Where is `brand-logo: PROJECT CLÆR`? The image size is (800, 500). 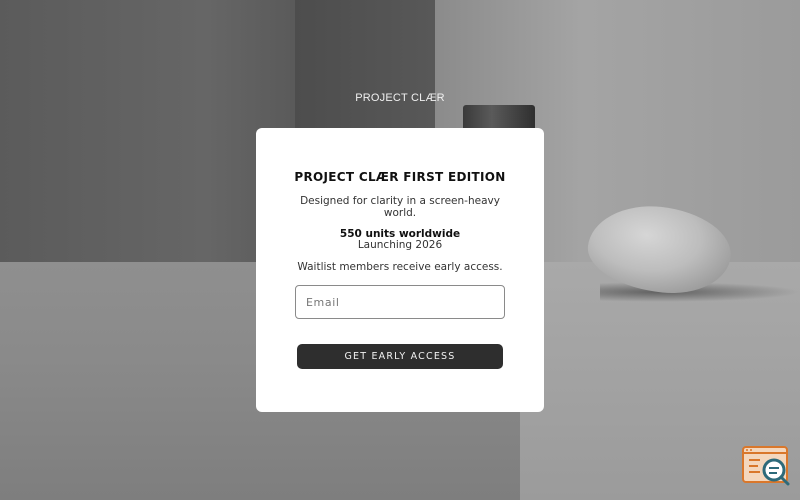
brand-logo: PROJECT CLÆR is located at coordinates (400, 98).